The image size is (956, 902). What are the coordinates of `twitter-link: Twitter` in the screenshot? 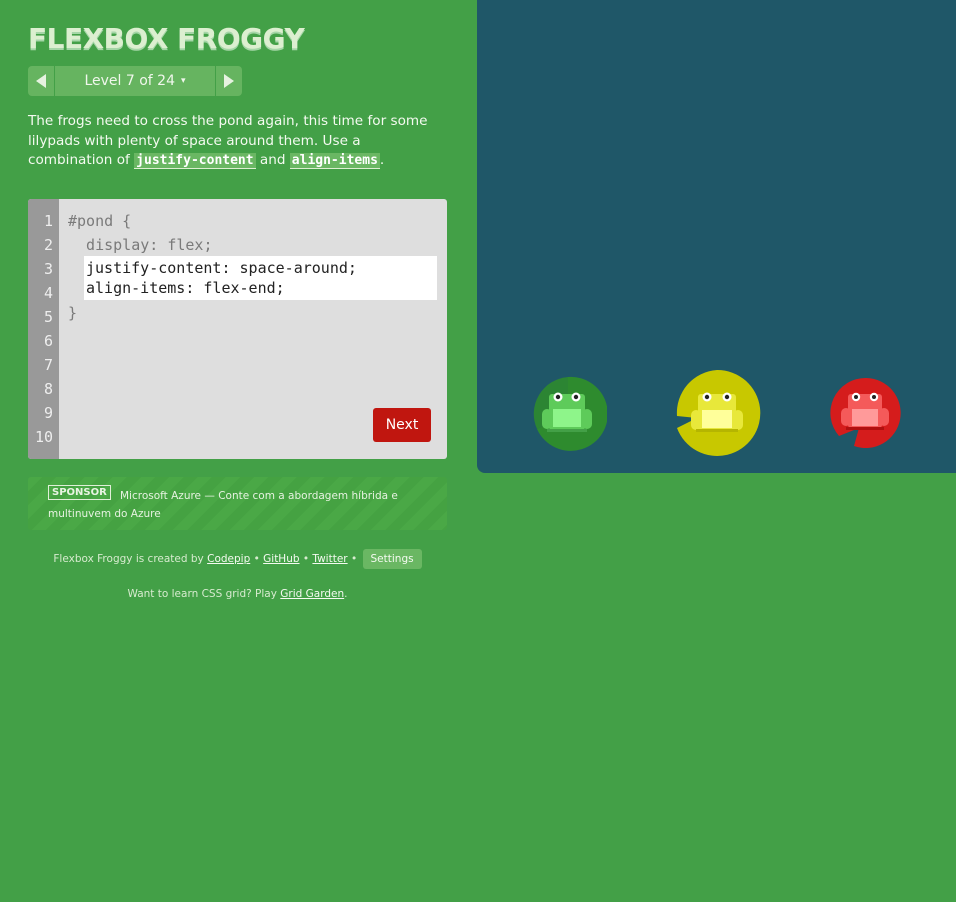 It's located at (329, 559).